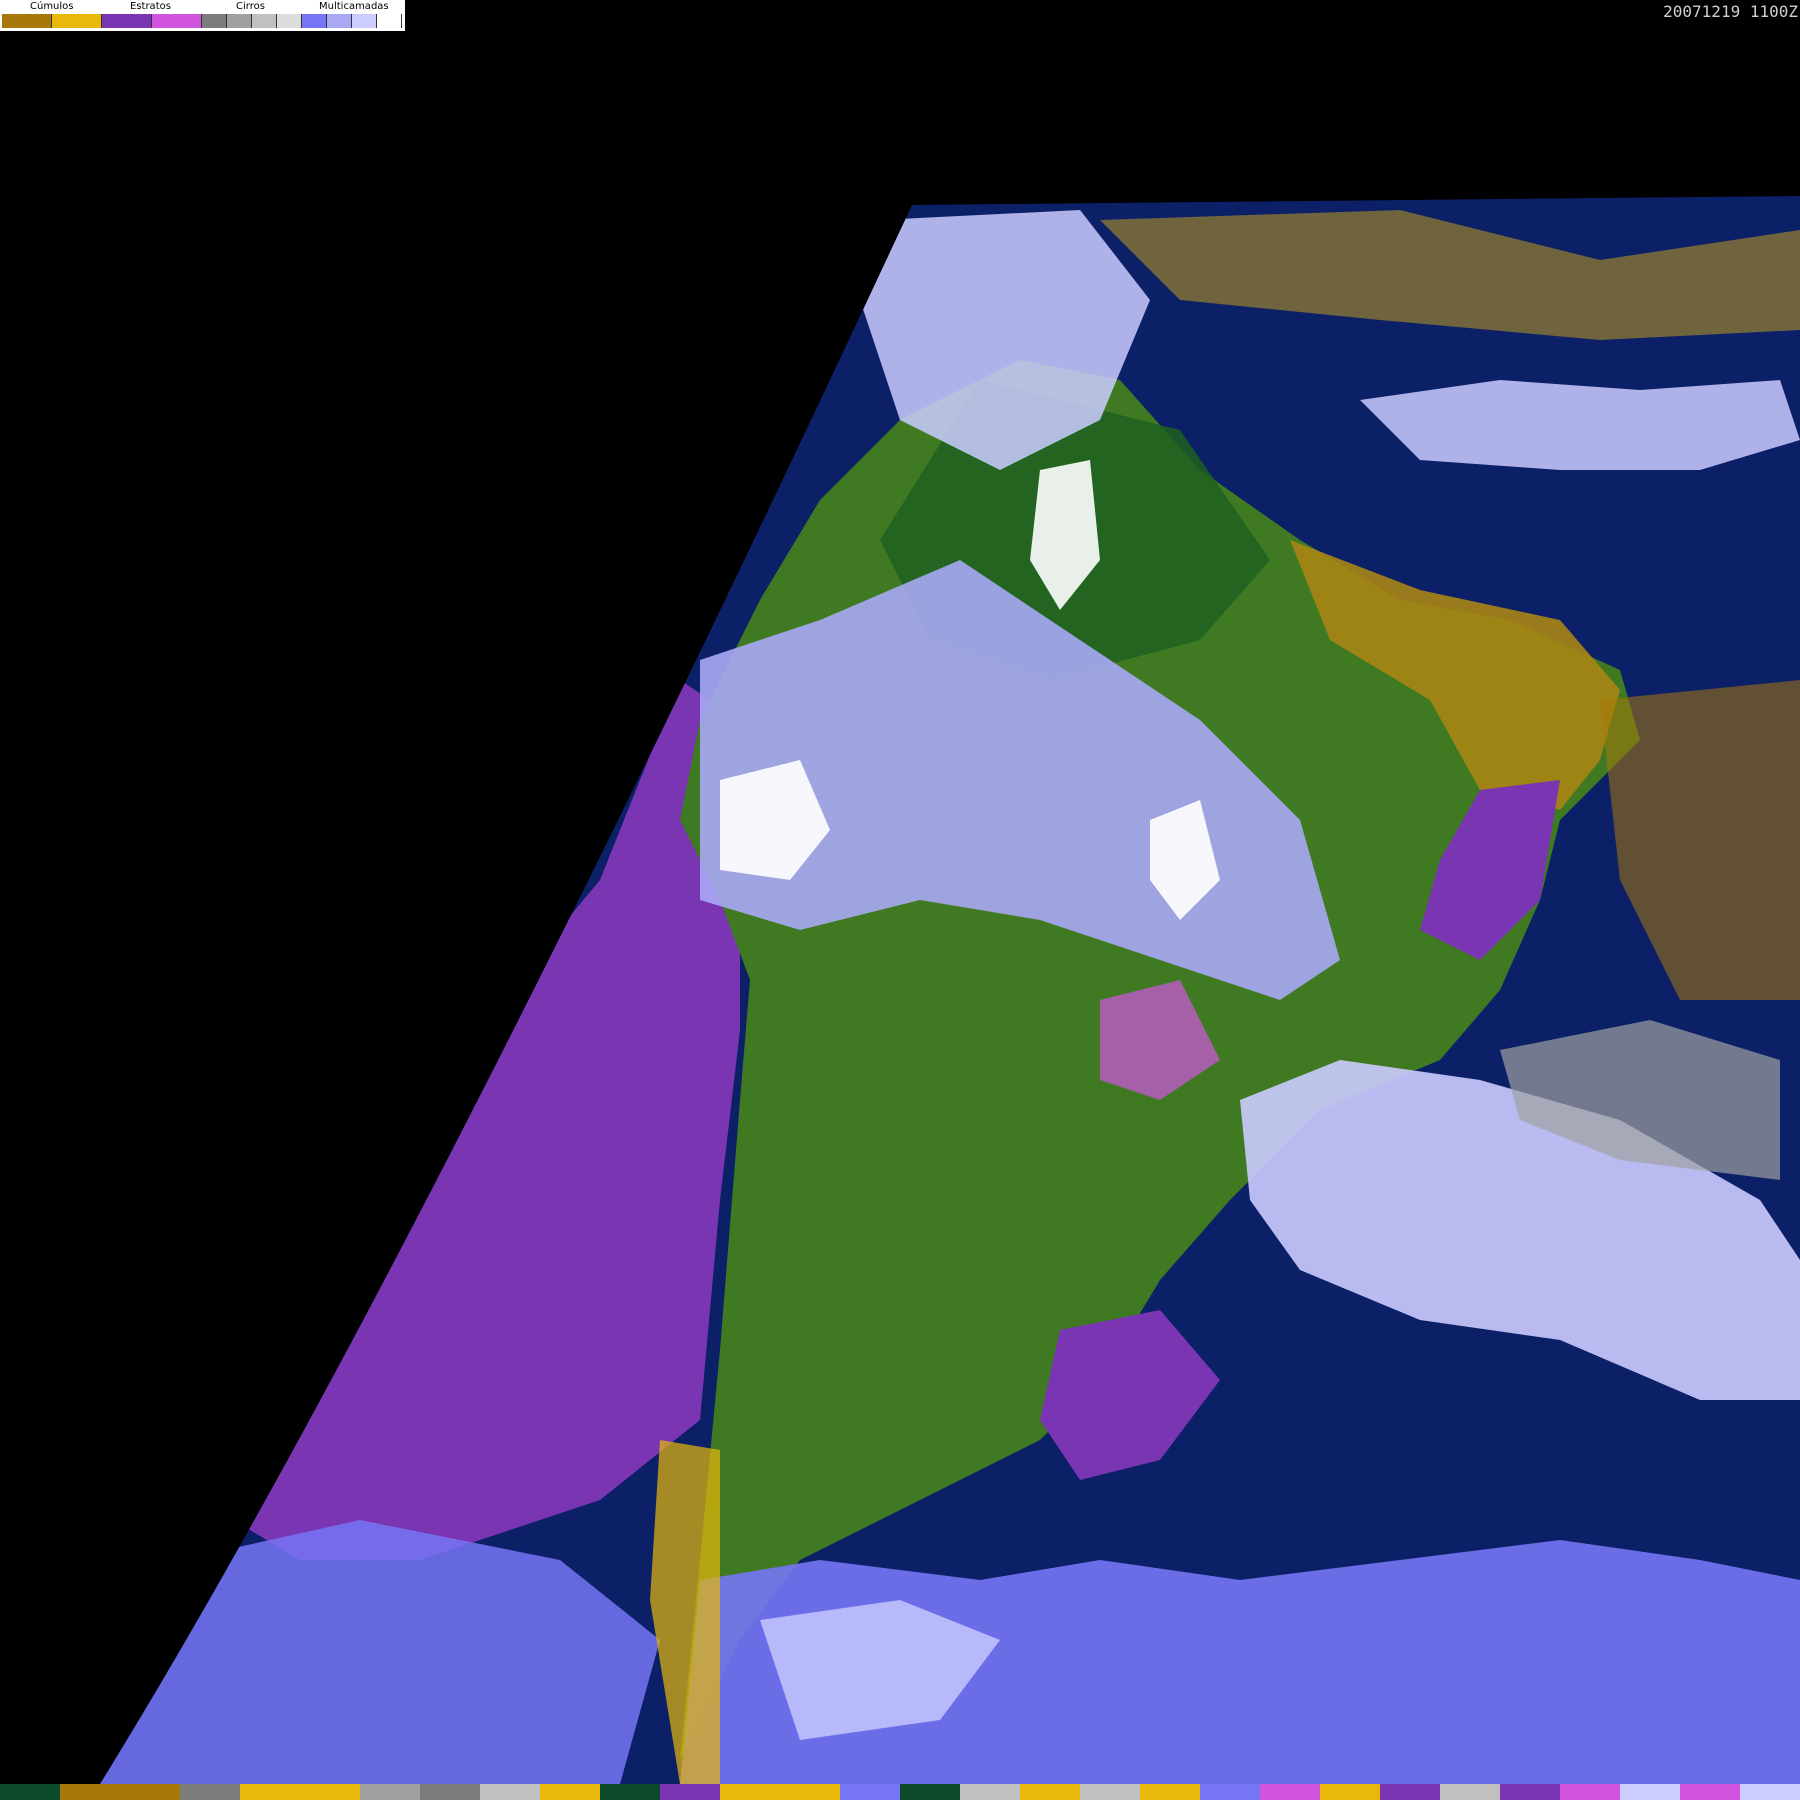  What do you see at coordinates (1730, 11) in the screenshot?
I see `image-timestamp: 20071219 1100Z` at bounding box center [1730, 11].